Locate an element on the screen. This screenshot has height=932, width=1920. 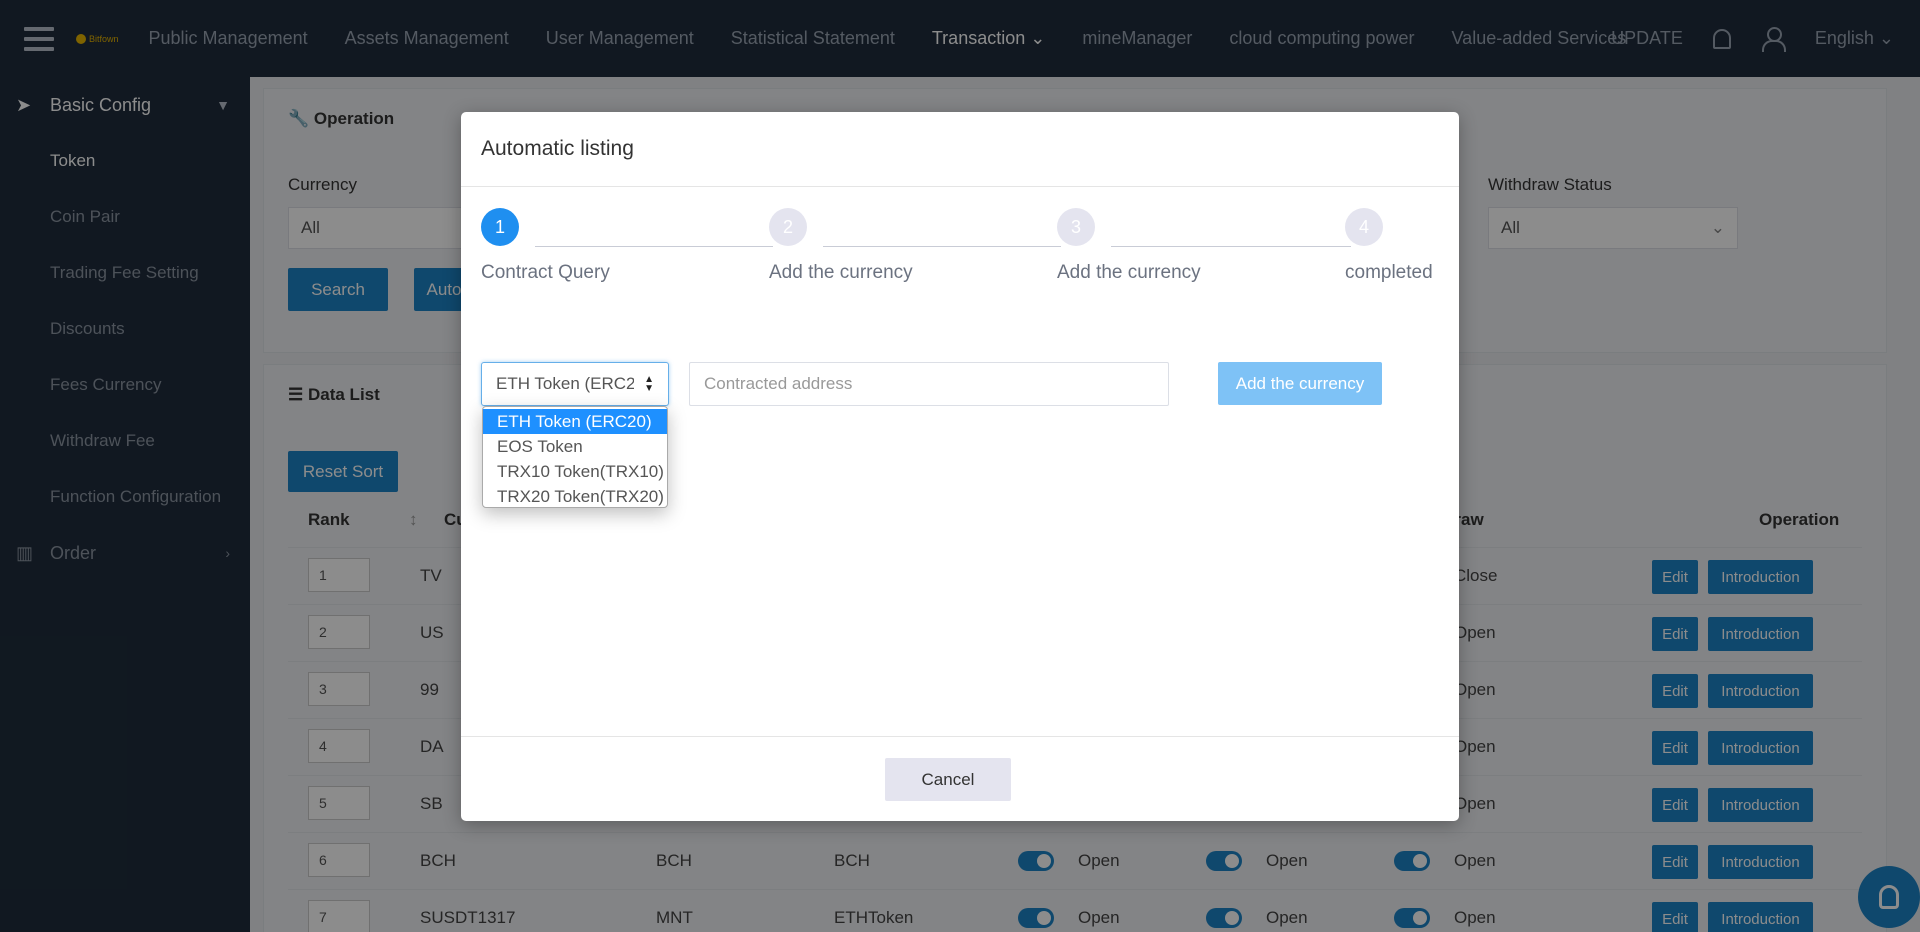
modal-footer: Cancel is located at coordinates (960, 778).